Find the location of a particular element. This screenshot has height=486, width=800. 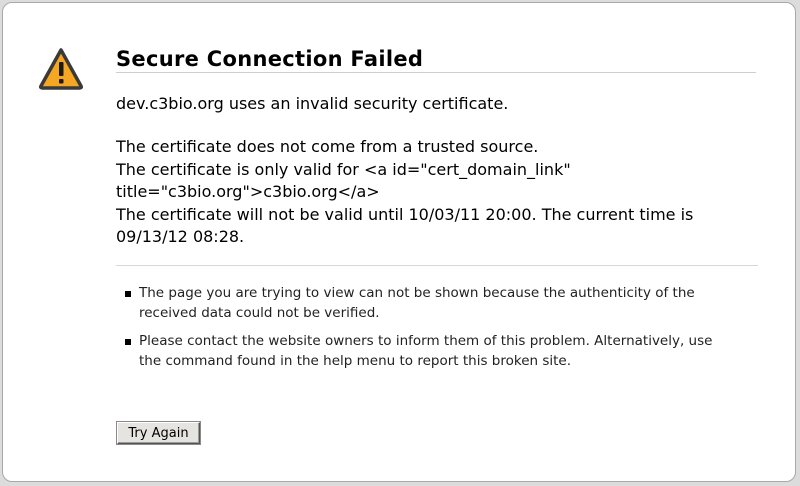

try-again-button: Try Again is located at coordinates (158, 433).